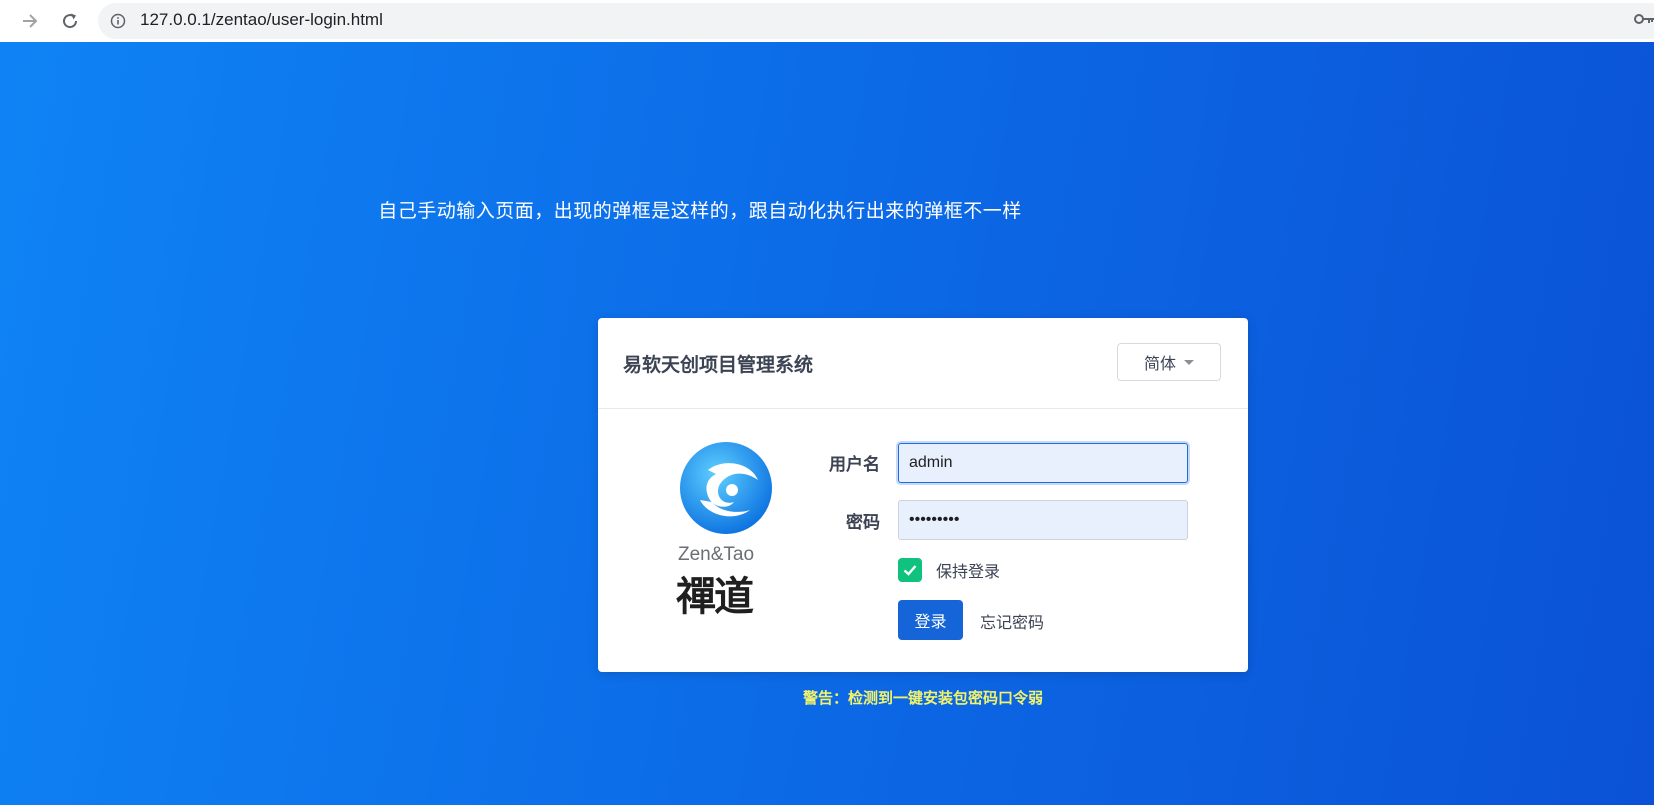  I want to click on arrow-right-icon, so click(30, 21).